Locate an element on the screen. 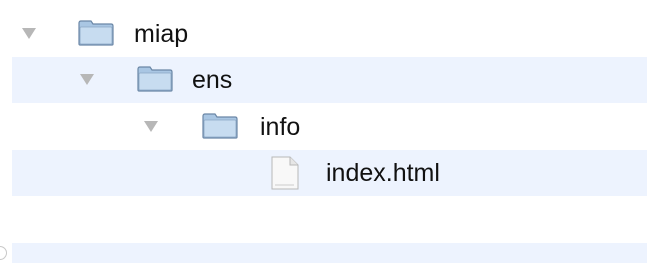 This screenshot has width=647, height=263. tree-item-label: index.html is located at coordinates (383, 173).